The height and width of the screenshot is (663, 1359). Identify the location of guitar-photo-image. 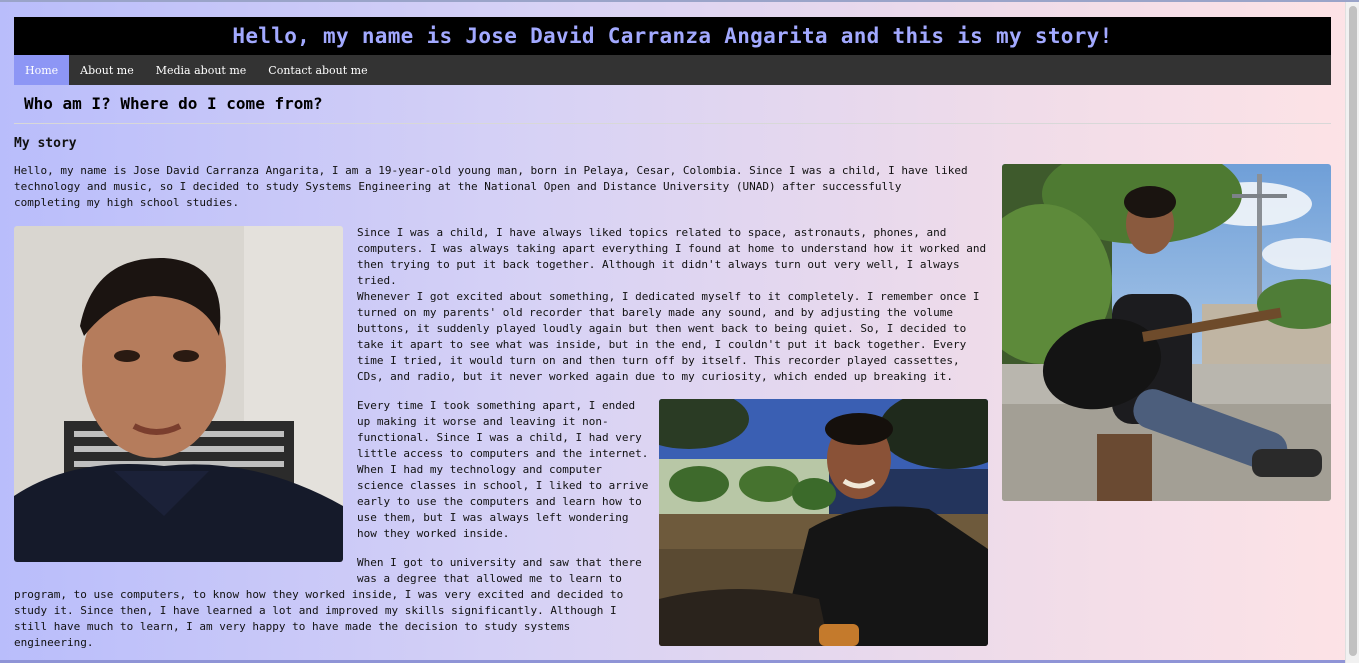
(1166, 332).